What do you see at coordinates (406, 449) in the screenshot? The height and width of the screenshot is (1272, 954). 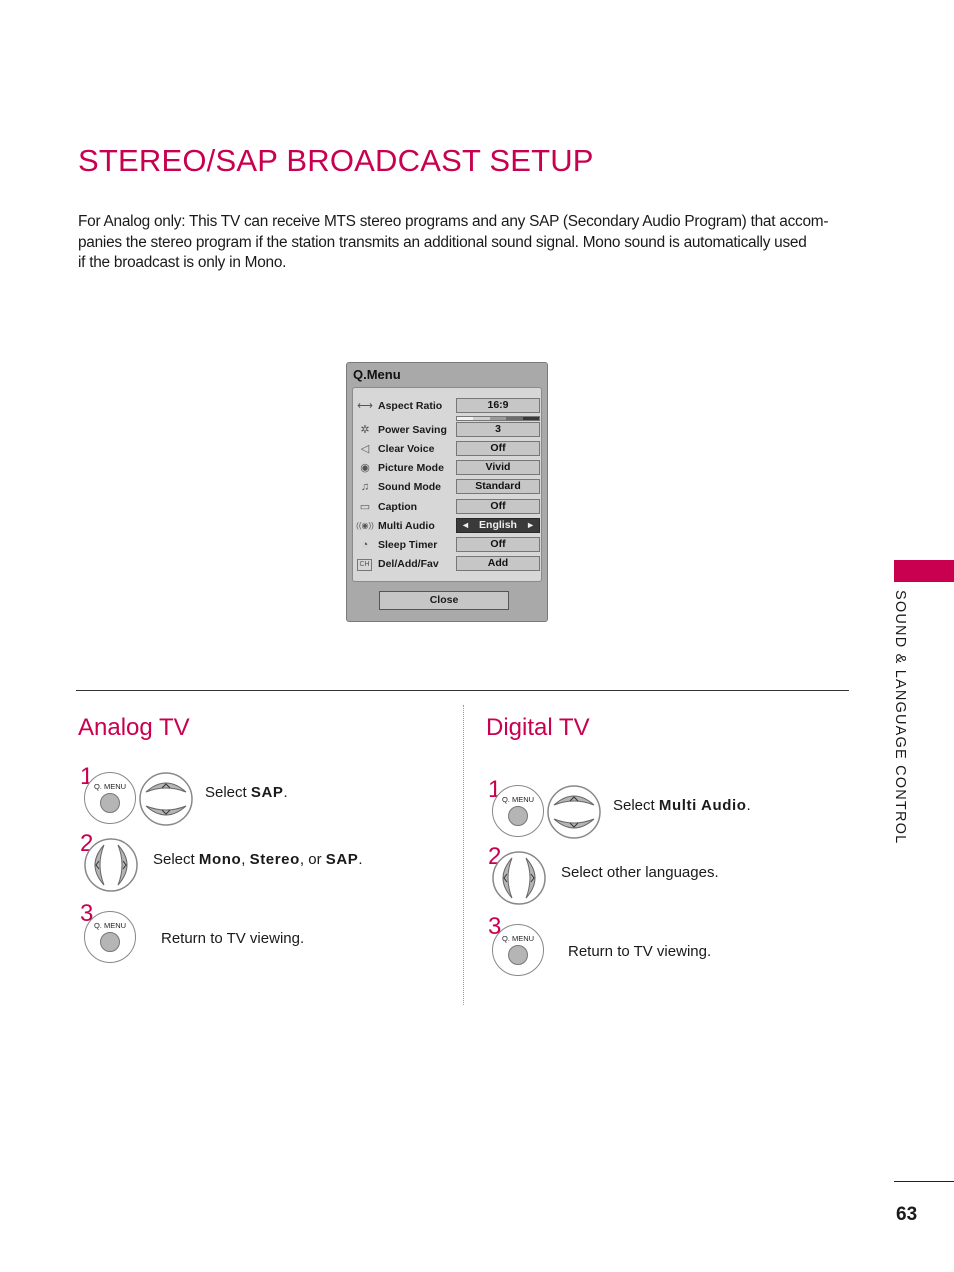 I see `qmenu-item-label: Clear Voice` at bounding box center [406, 449].